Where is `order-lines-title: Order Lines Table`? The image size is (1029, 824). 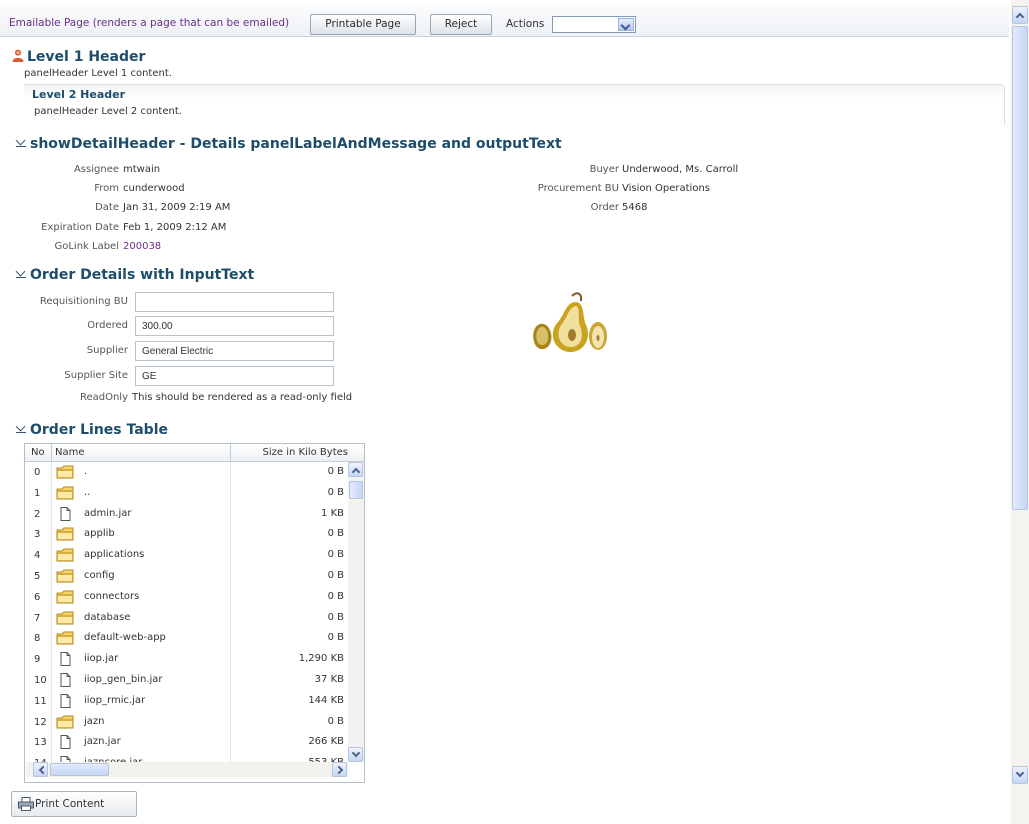 order-lines-title: Order Lines Table is located at coordinates (99, 430).